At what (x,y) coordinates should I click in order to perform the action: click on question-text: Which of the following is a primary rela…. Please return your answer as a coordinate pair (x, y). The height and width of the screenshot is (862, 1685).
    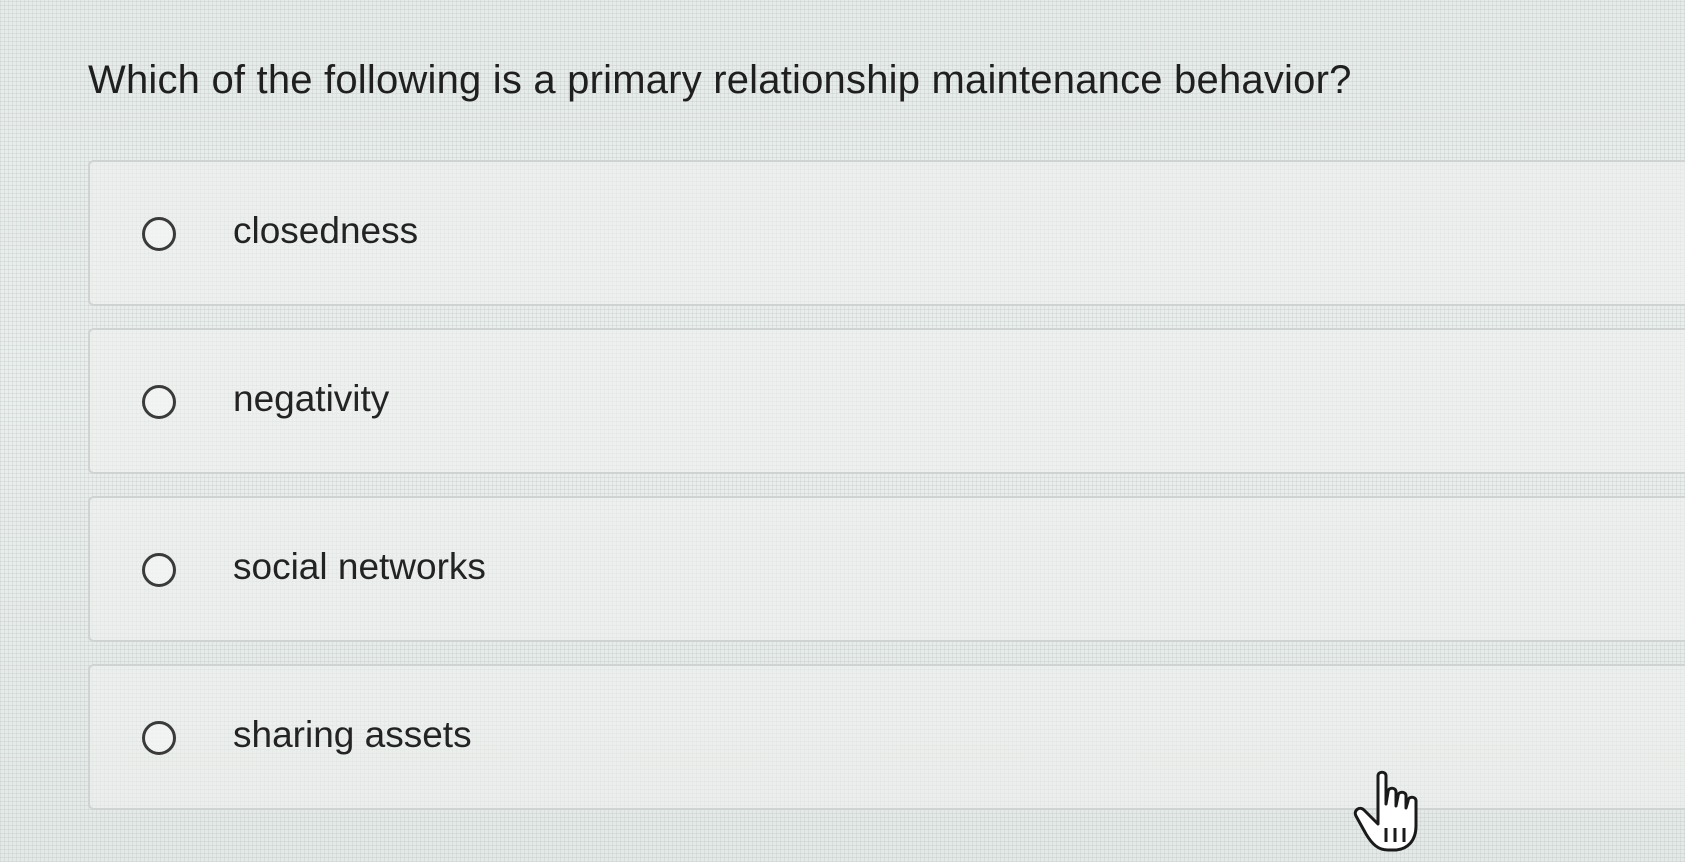
    Looking at the image, I should click on (720, 80).